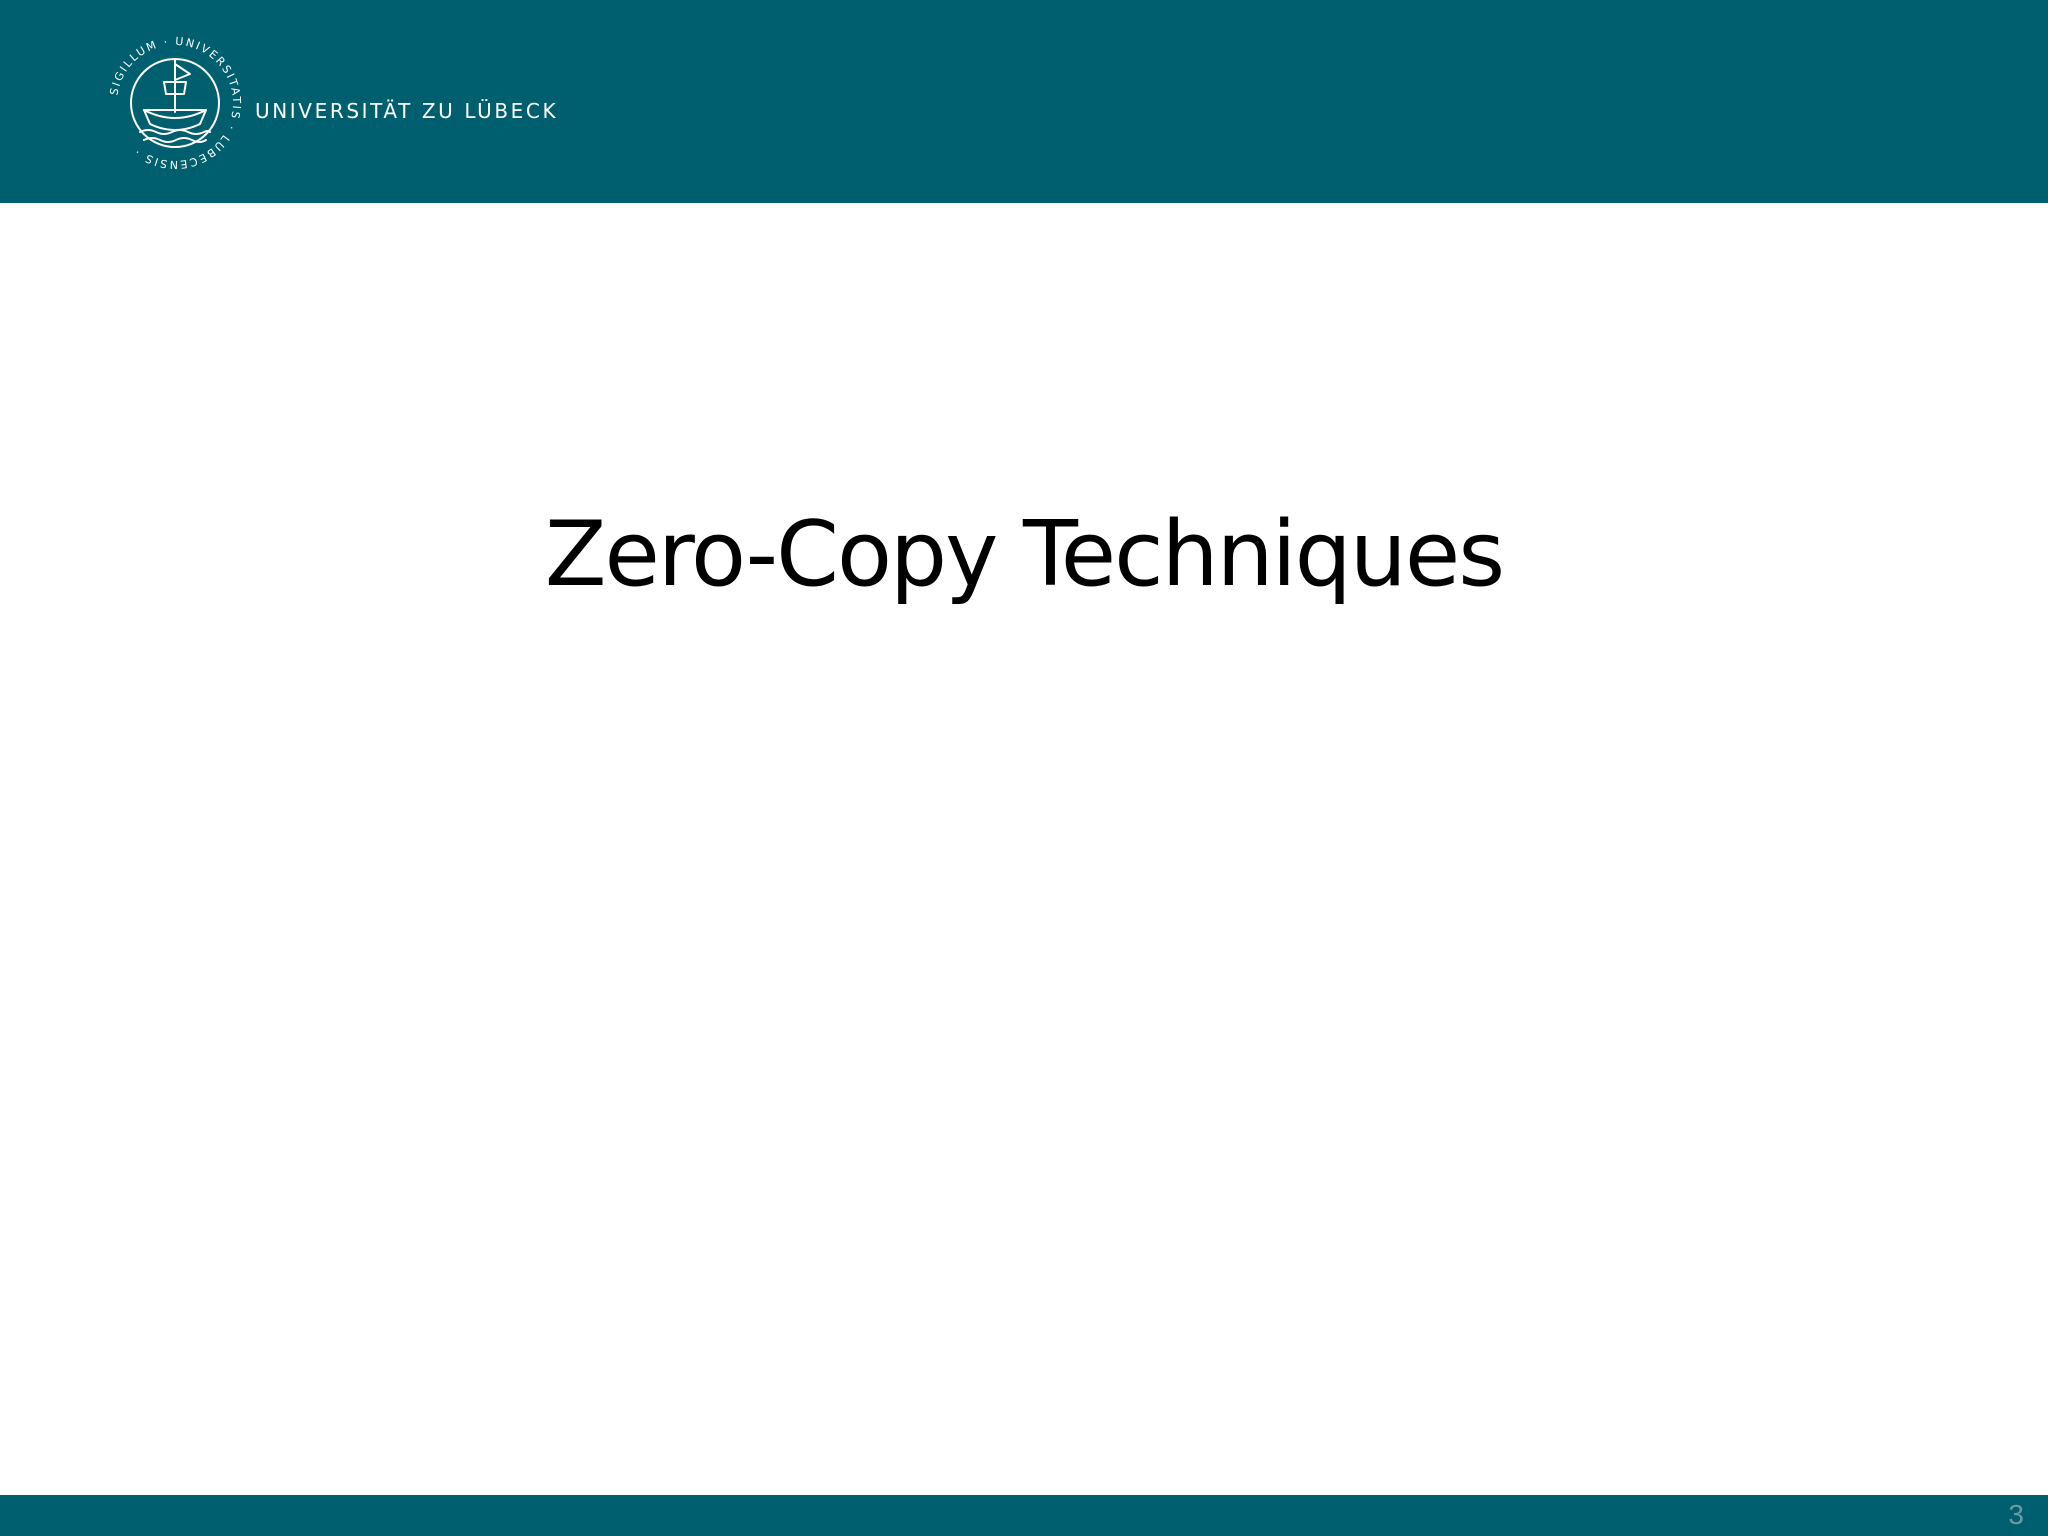 The image size is (2048, 1536). What do you see at coordinates (407, 111) in the screenshot?
I see `university-name: UNIVERSITÄT ZU LÜBECK` at bounding box center [407, 111].